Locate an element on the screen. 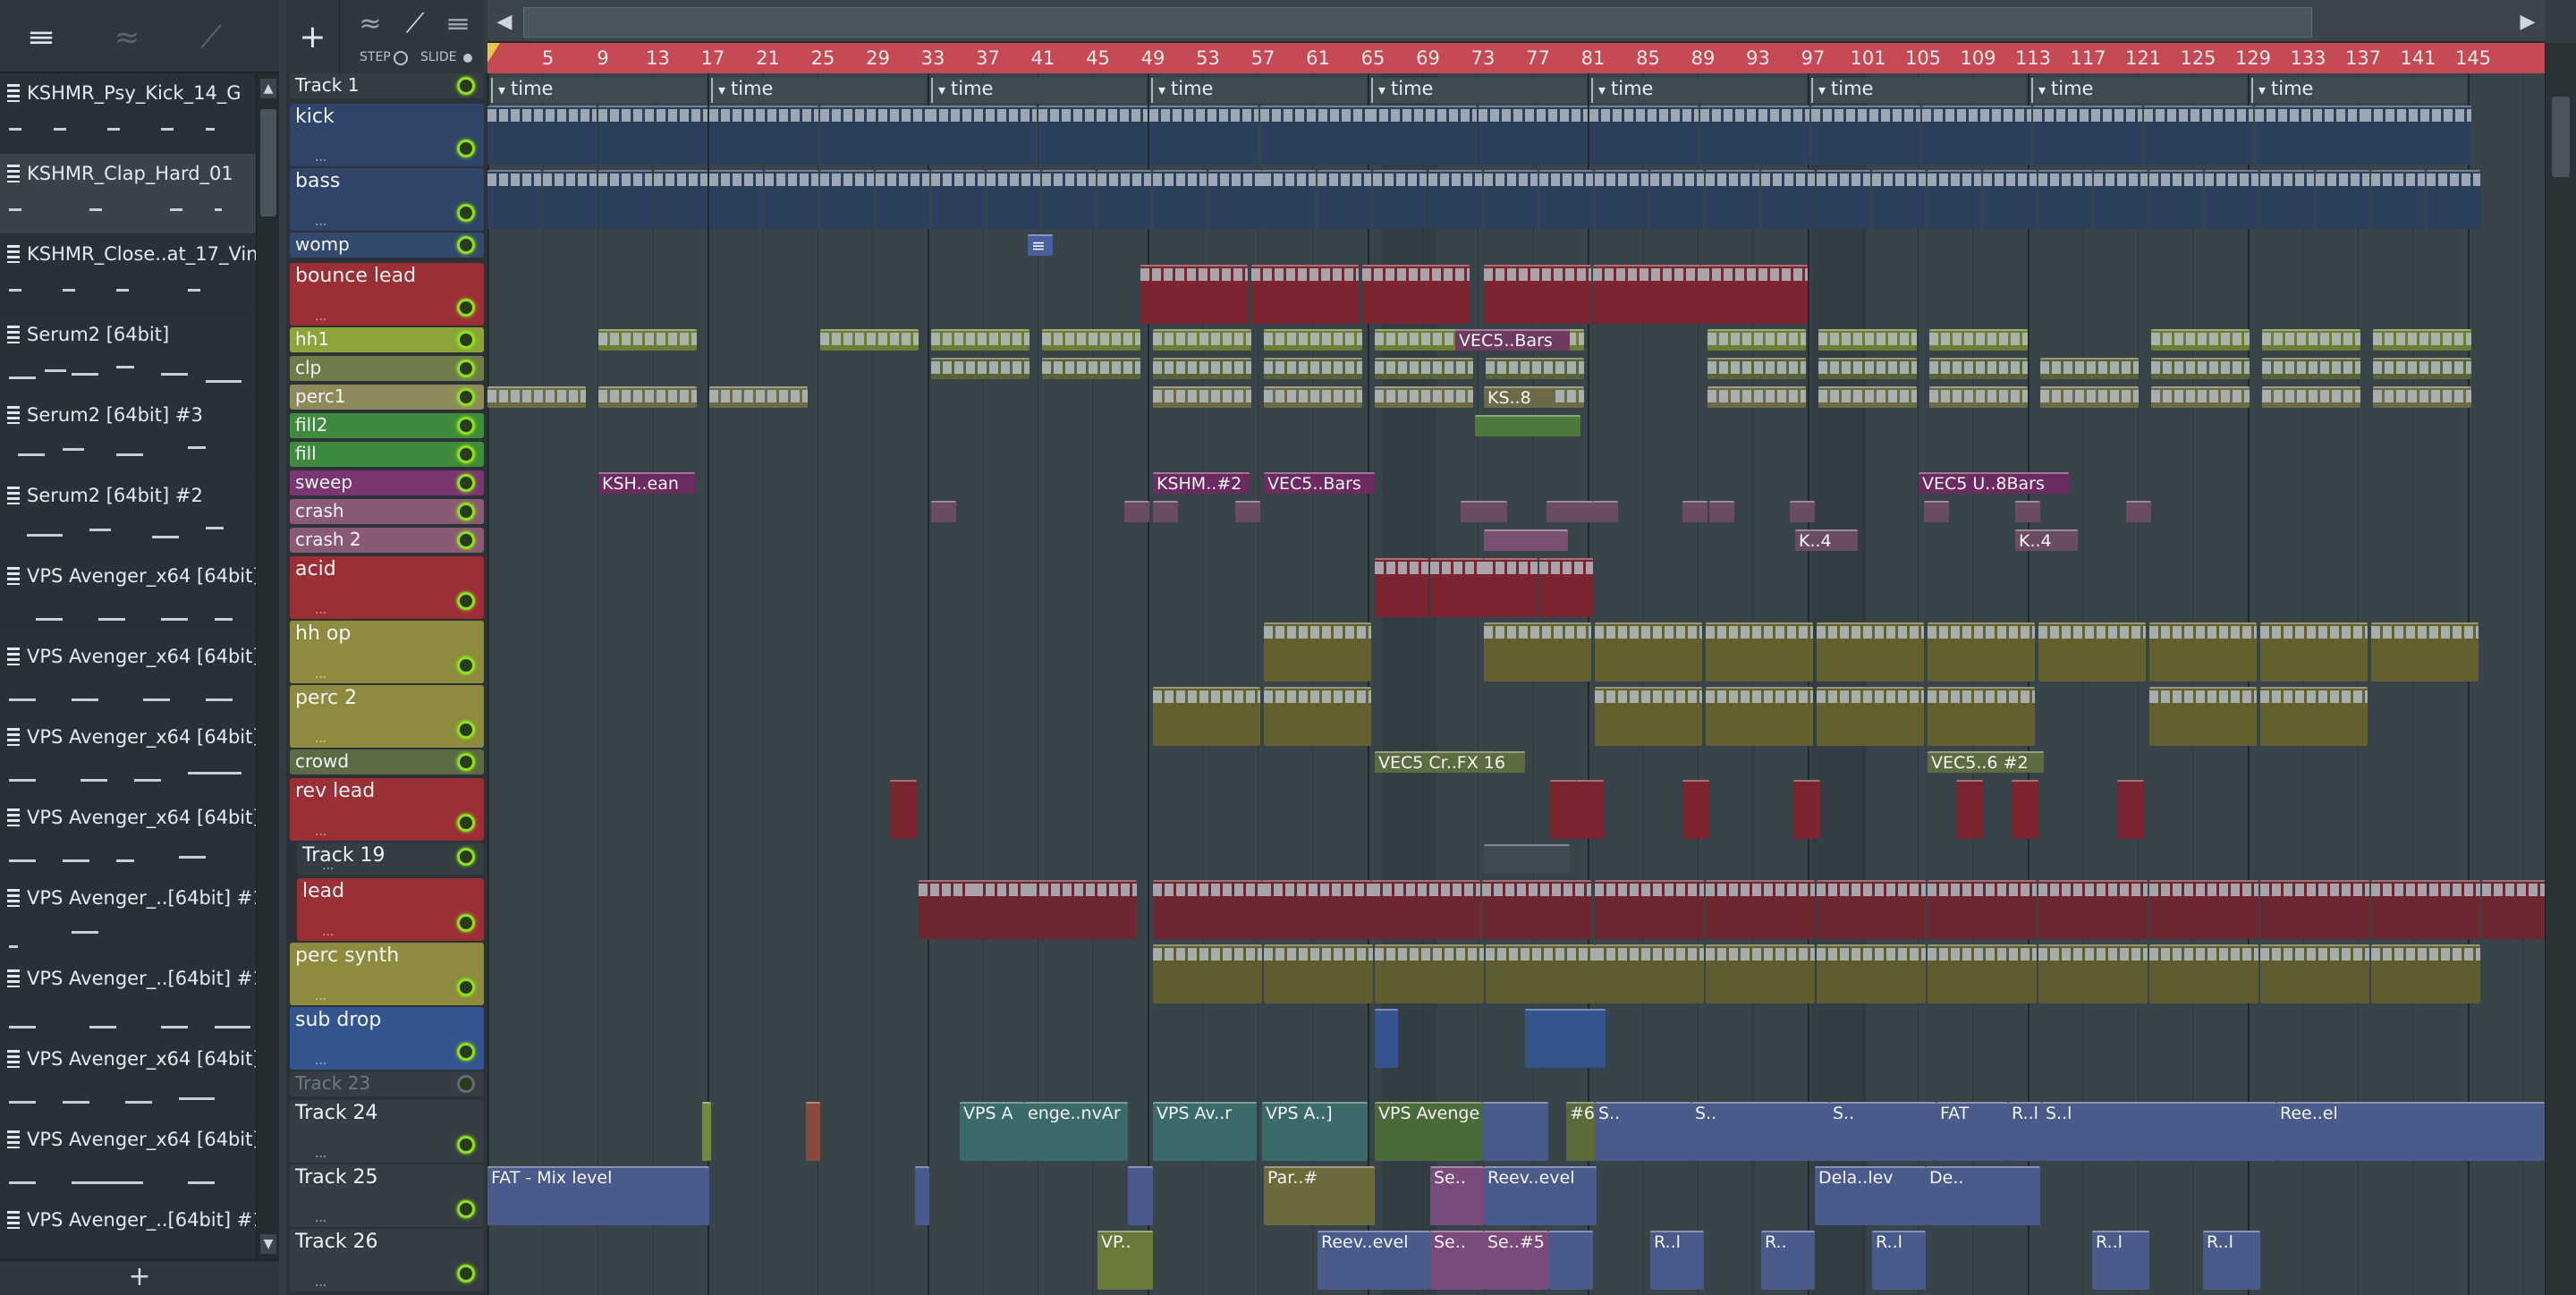 Image resolution: width=2576 pixels, height=1295 pixels. sweep-audio-clip: VEC5 U..8Bars is located at coordinates (1994, 483).